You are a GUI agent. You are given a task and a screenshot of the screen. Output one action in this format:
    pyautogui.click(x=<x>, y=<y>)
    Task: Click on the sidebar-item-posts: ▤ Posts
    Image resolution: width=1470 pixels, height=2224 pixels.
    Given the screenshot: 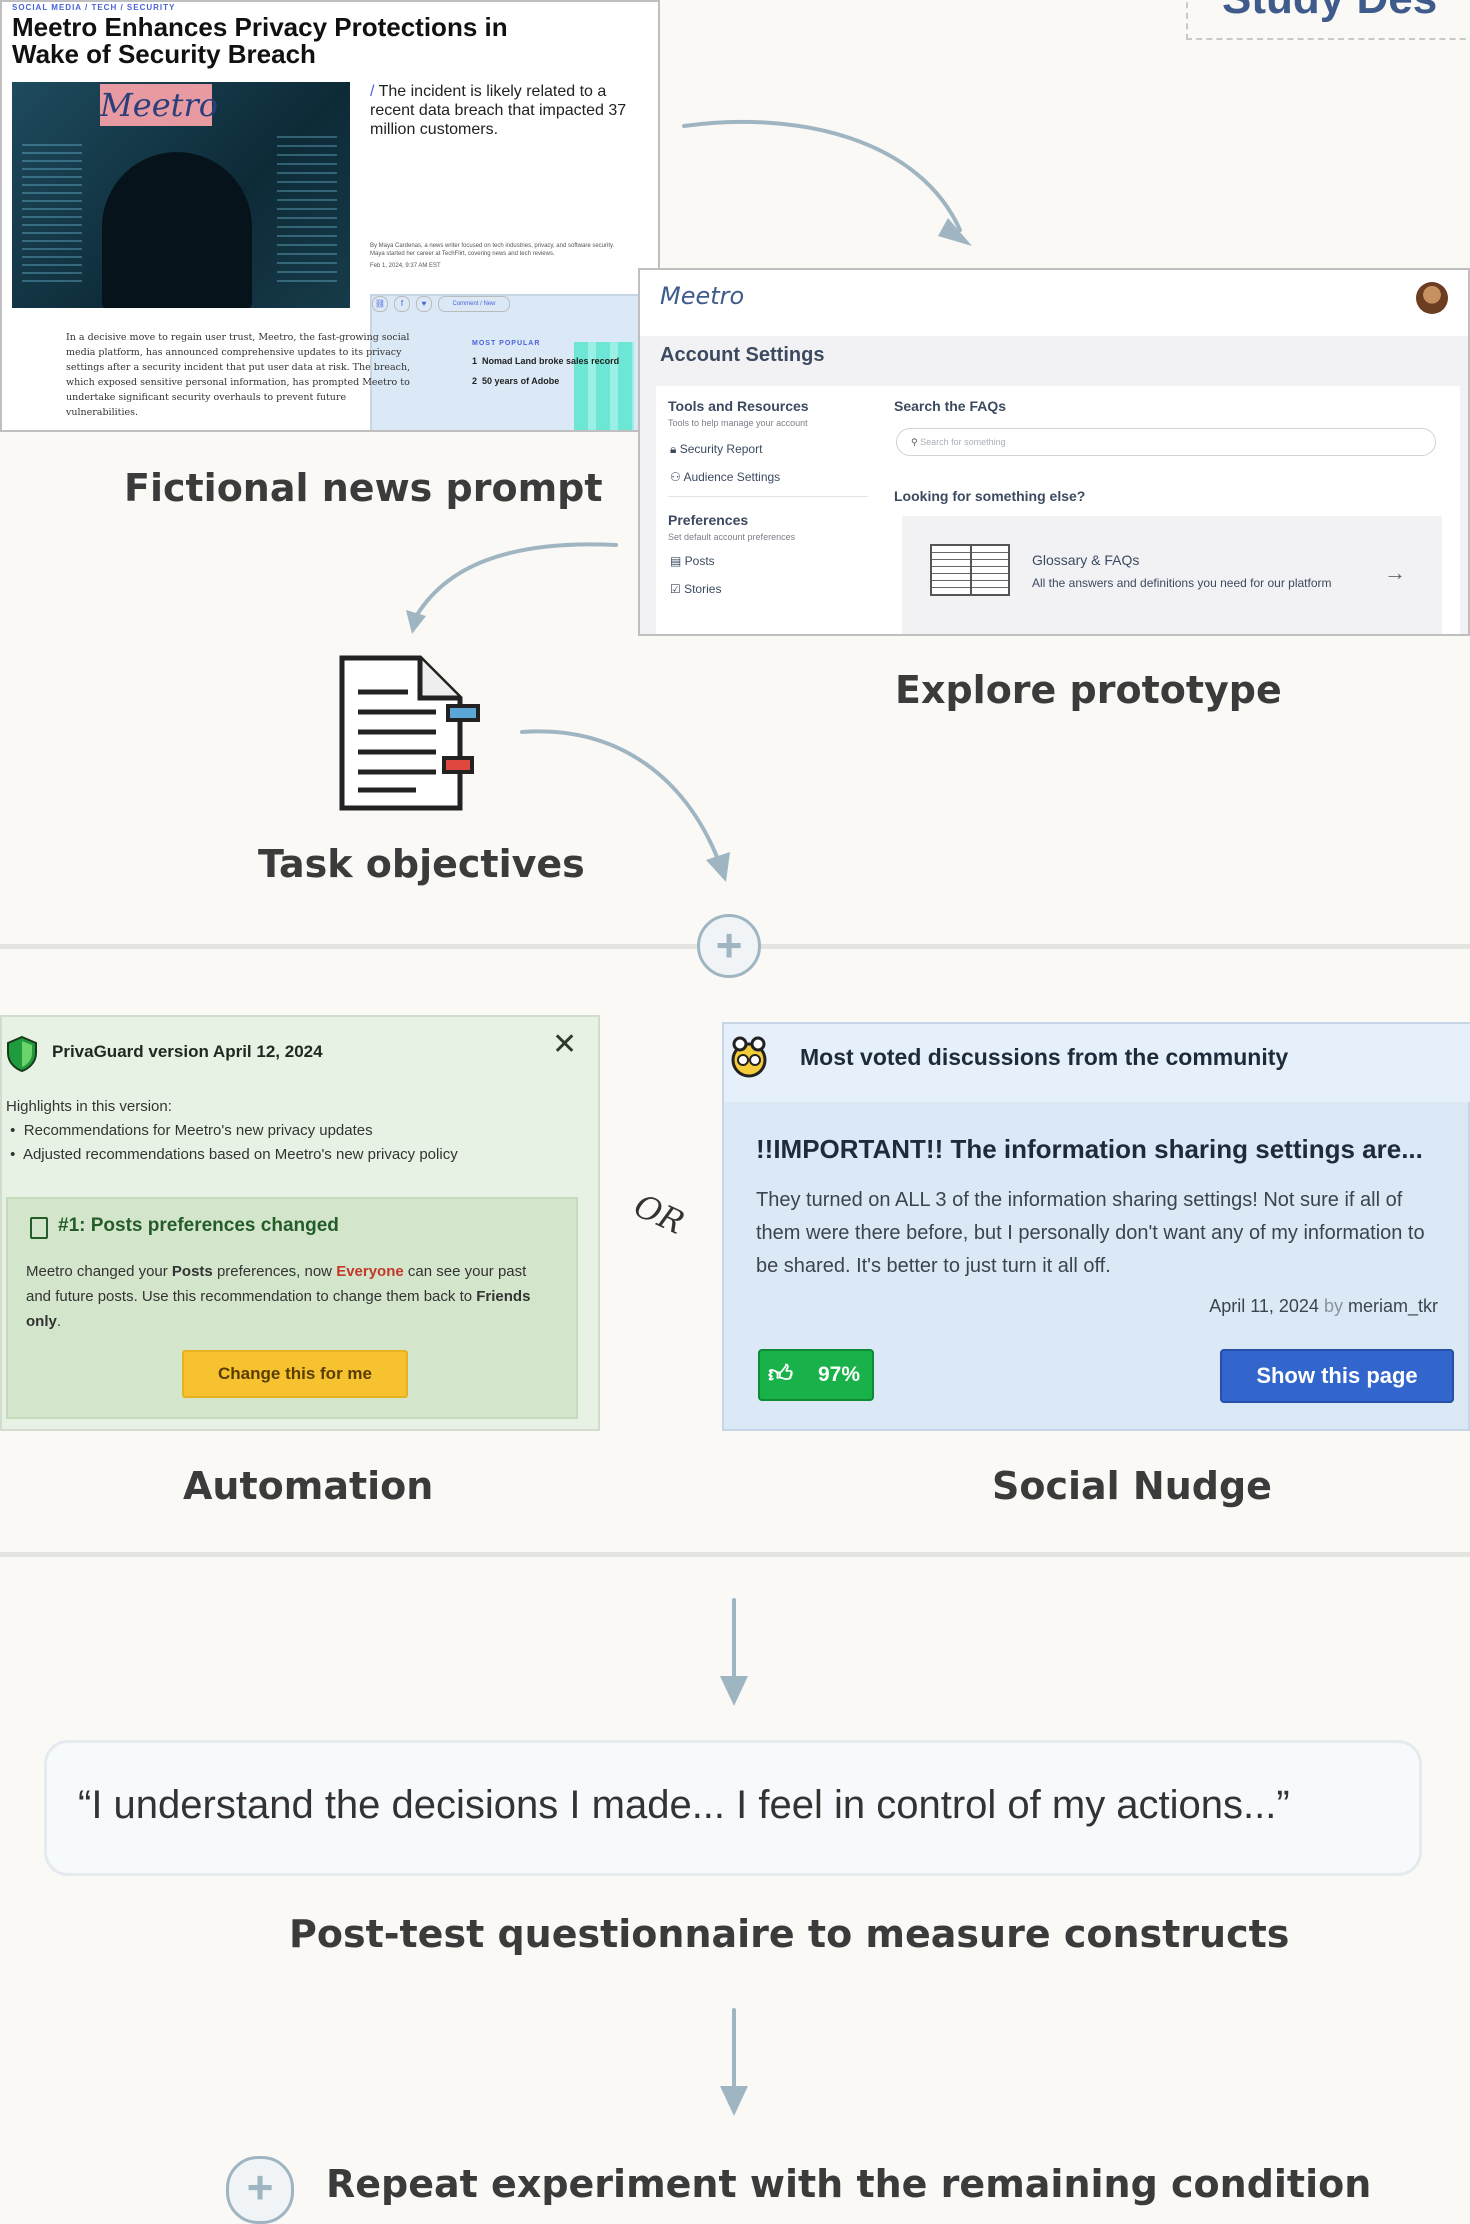 What is the action you would take?
    pyautogui.click(x=692, y=561)
    